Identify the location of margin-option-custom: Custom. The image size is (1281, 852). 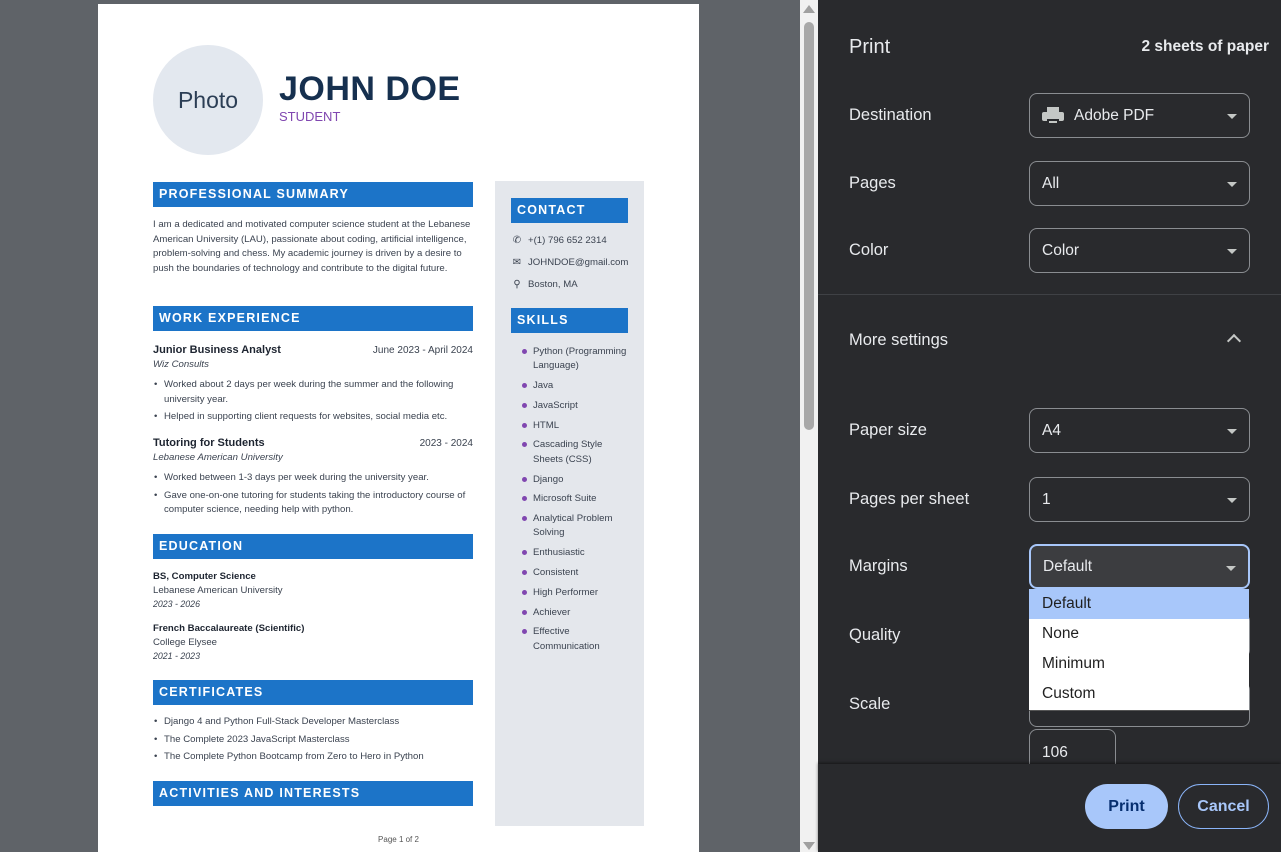
(1139, 694).